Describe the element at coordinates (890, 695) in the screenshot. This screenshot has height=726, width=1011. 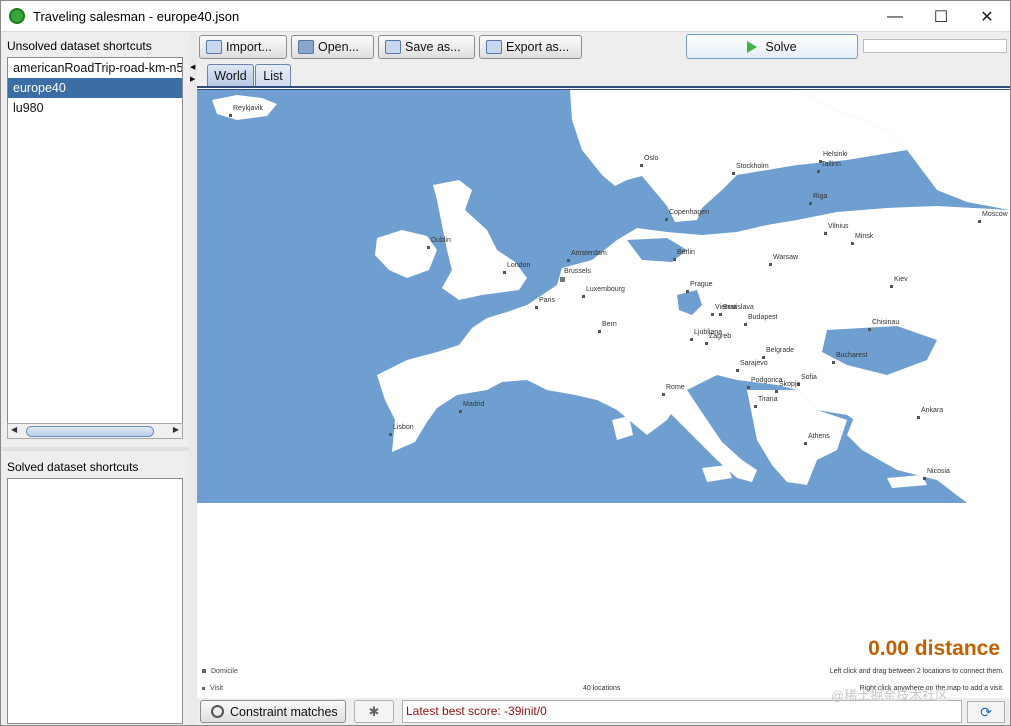
I see `watermark: @稀土掘金技术社区` at that location.